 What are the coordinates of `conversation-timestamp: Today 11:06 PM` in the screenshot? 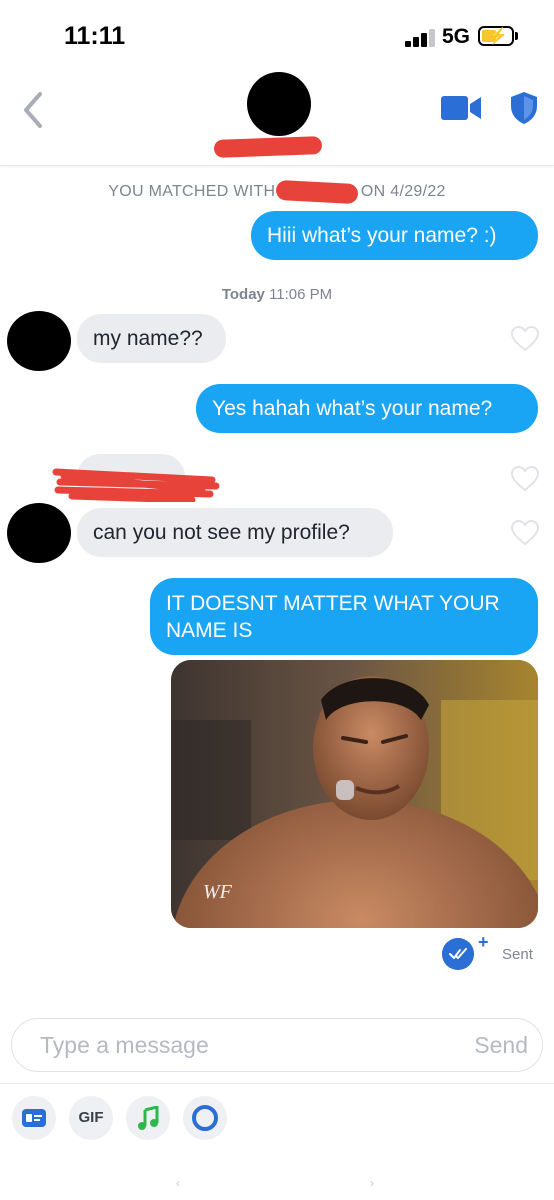 It's located at (277, 294).